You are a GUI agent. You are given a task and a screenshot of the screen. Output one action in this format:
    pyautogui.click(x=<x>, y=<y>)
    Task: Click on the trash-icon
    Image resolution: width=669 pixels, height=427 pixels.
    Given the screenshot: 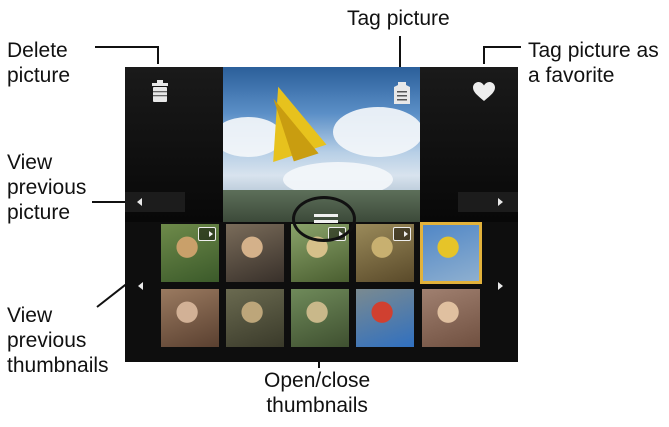 What is the action you would take?
    pyautogui.click(x=160, y=91)
    